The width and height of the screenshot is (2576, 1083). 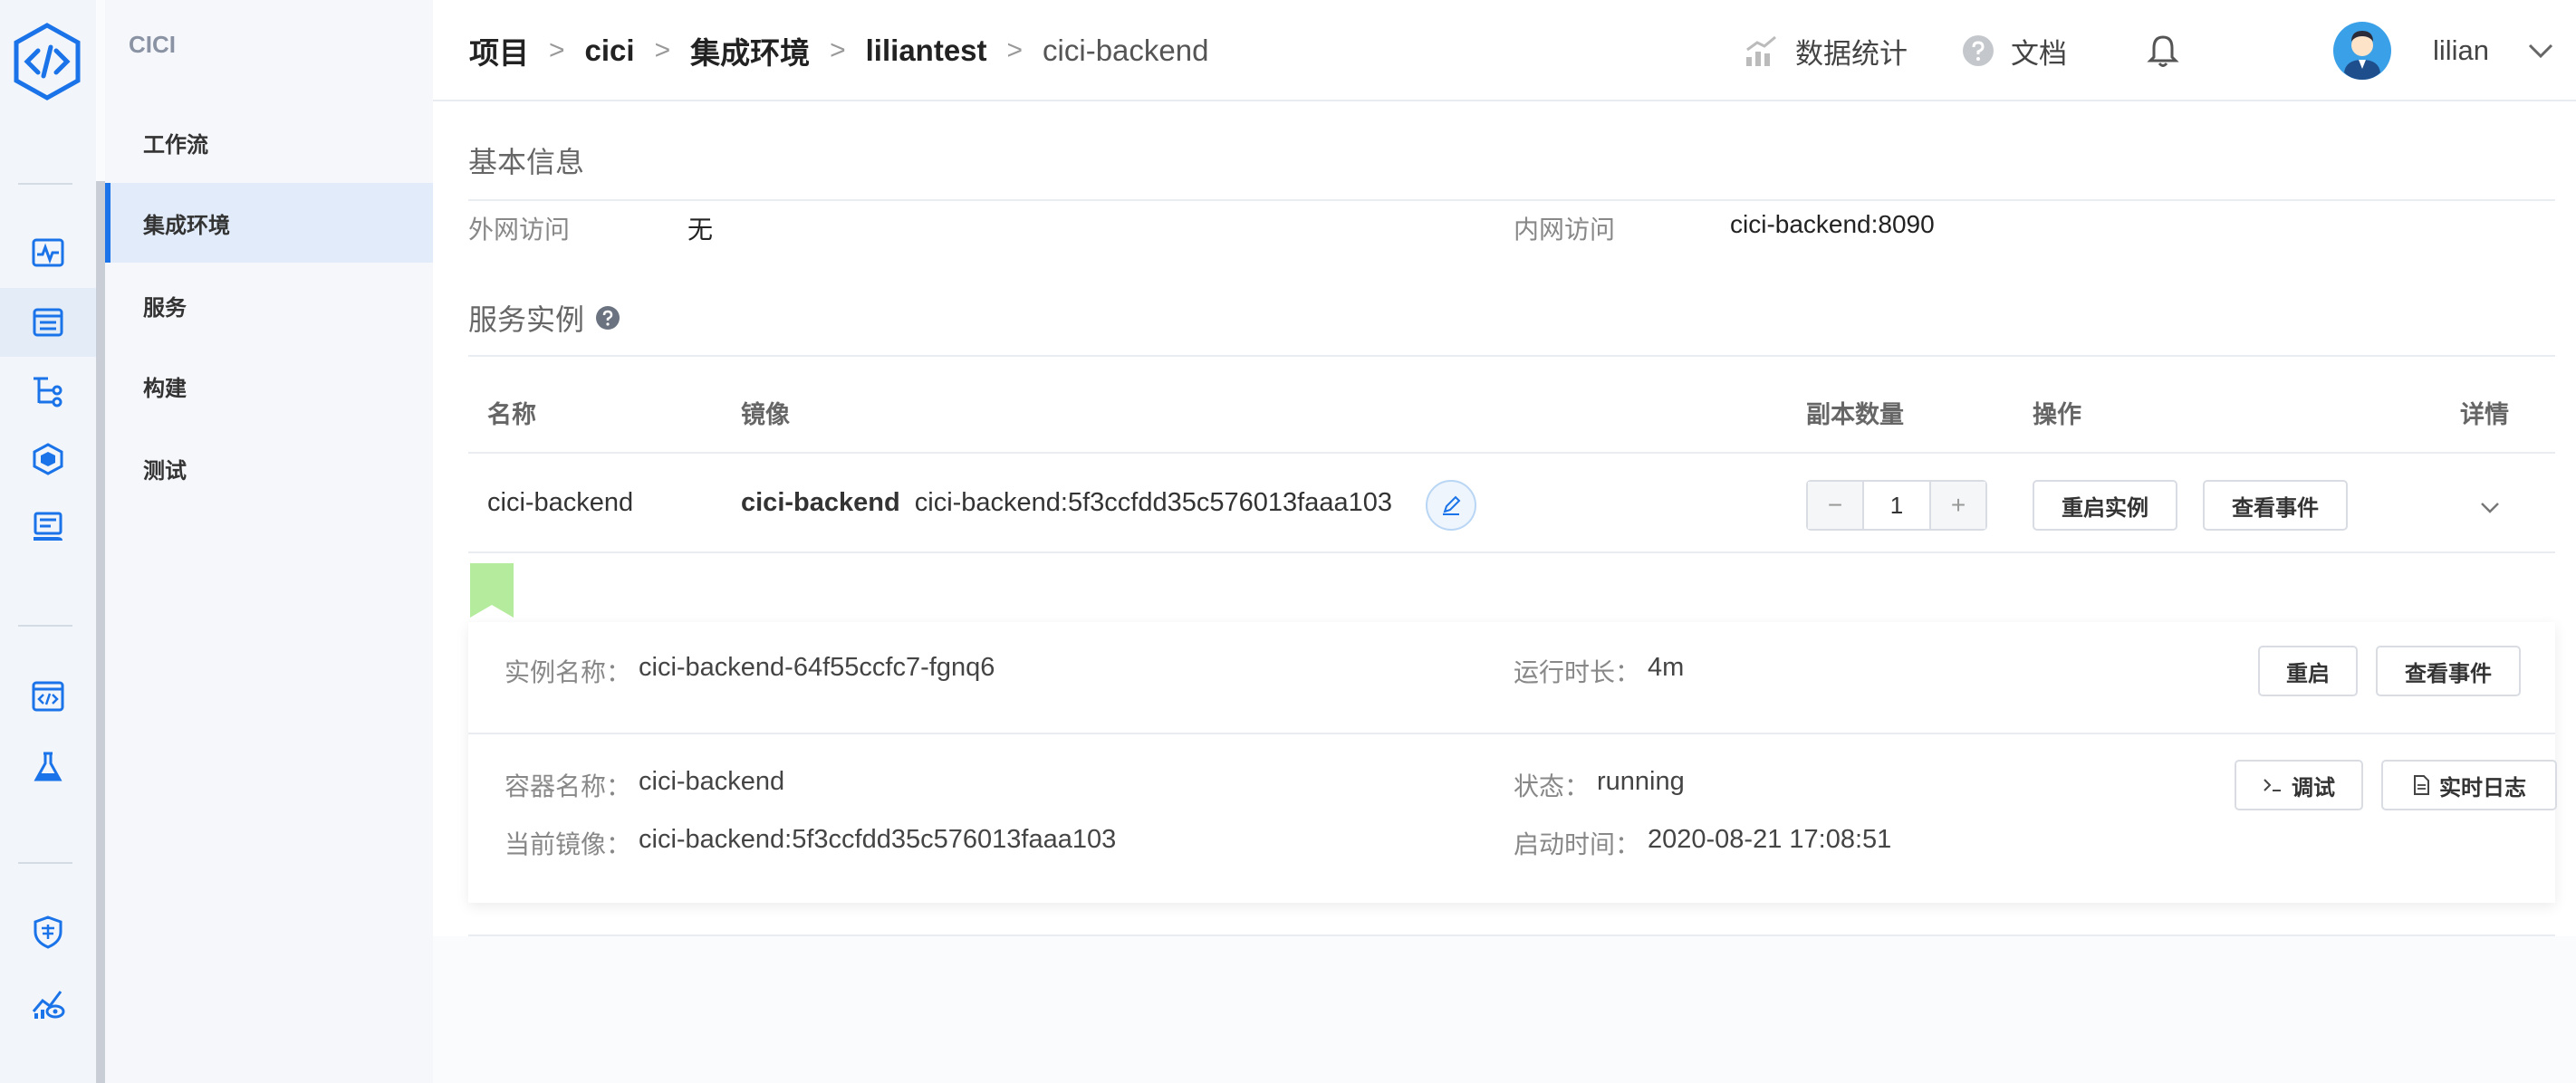 What do you see at coordinates (48, 528) in the screenshot?
I see `hand-card-icon` at bounding box center [48, 528].